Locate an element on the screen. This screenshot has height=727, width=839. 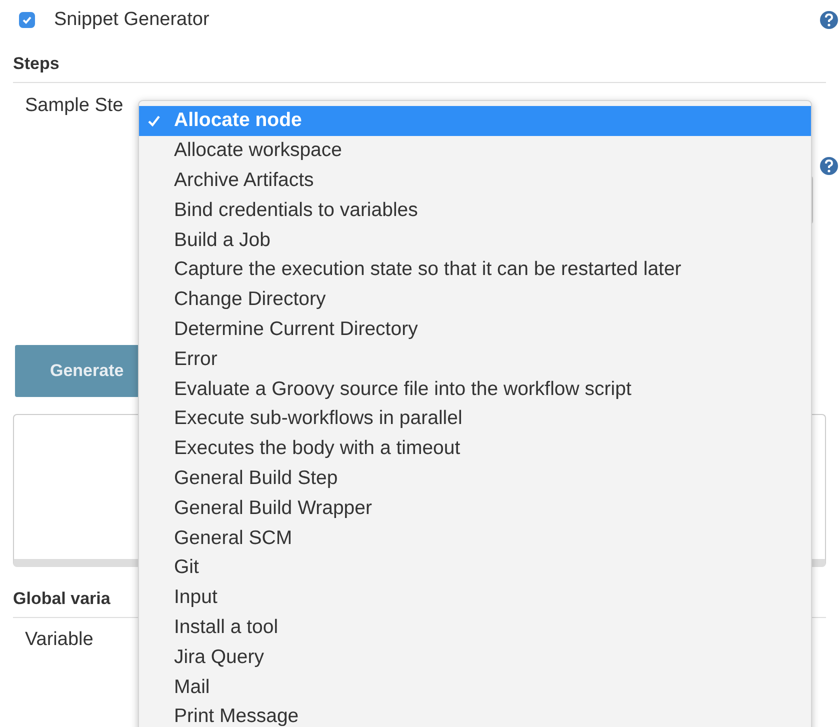
field-label: Variable is located at coordinates (59, 640).